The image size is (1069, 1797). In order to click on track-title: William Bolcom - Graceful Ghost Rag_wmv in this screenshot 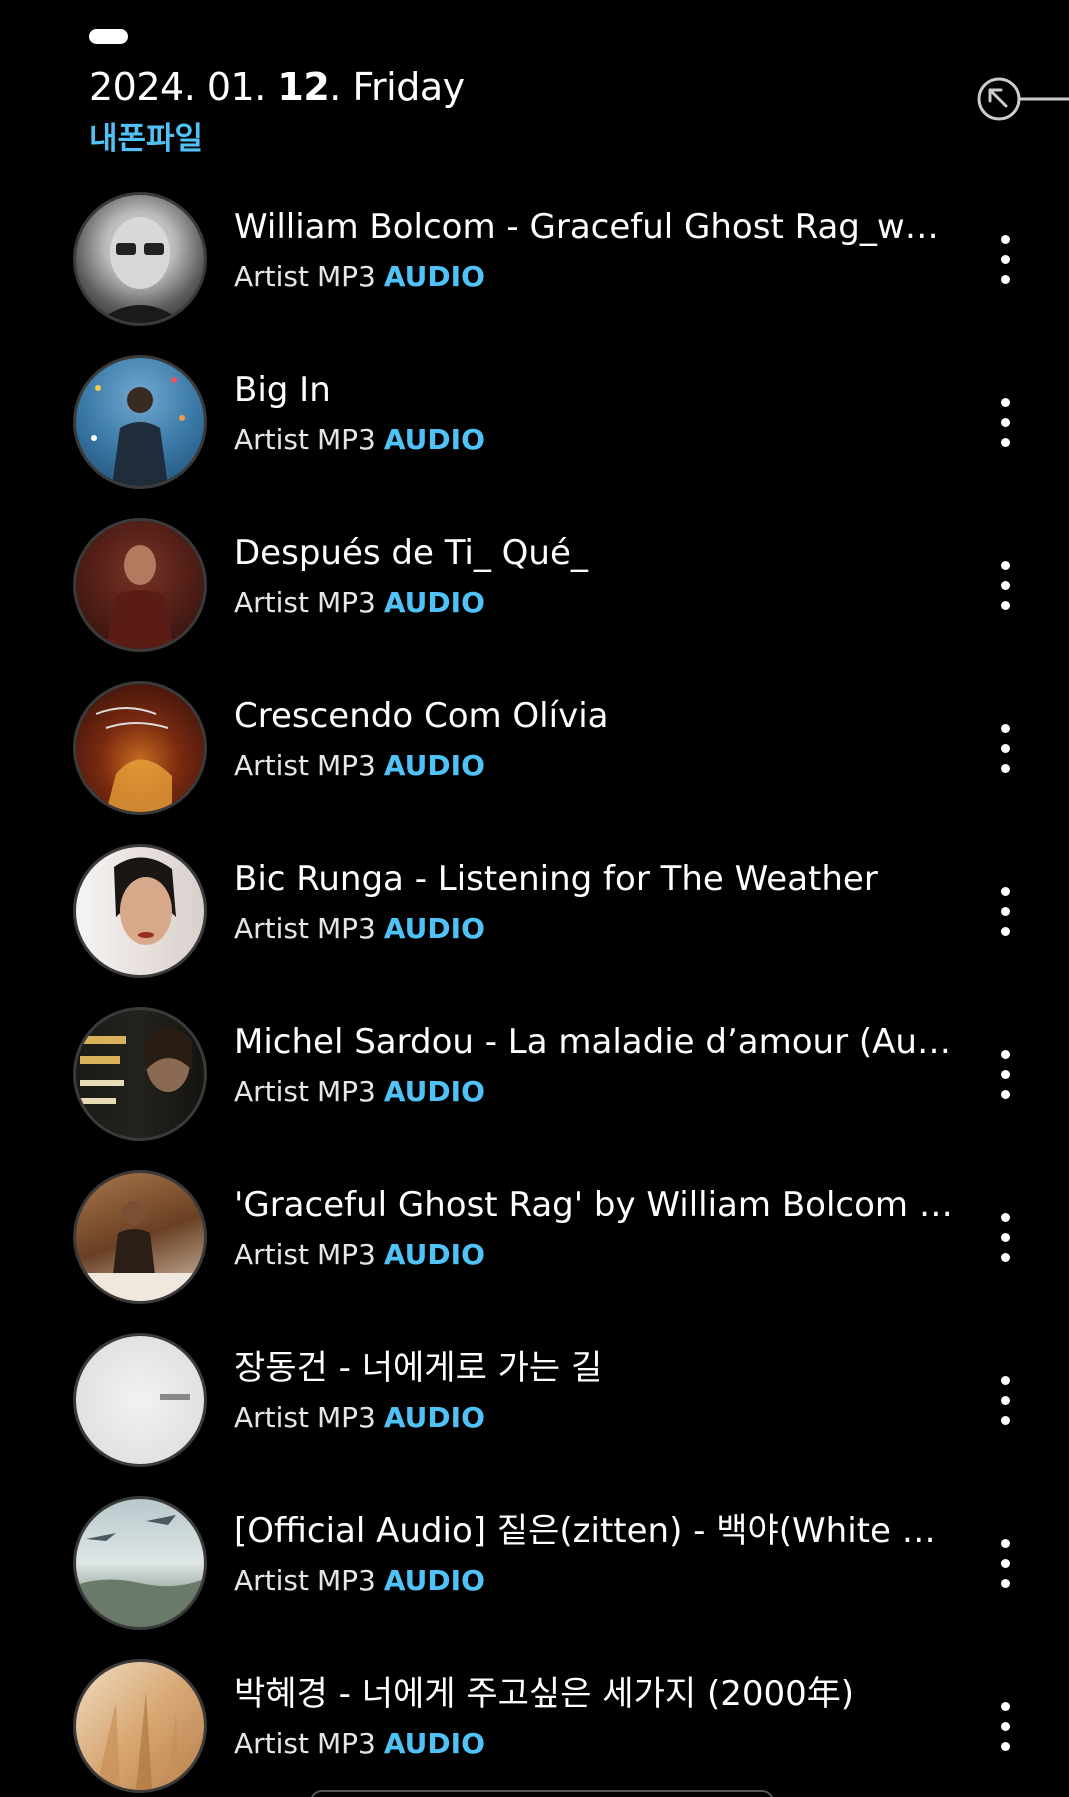, I will do `click(594, 227)`.